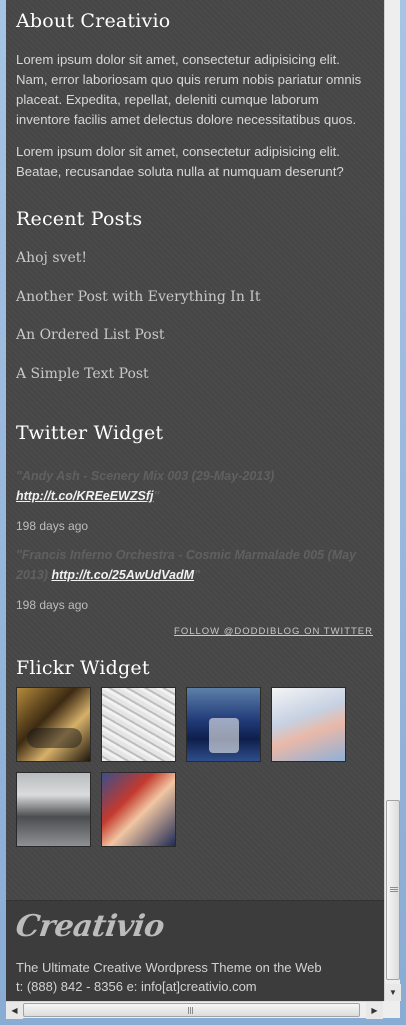 This screenshot has width=406, height=1025. What do you see at coordinates (14, 1010) in the screenshot?
I see `scroll-left-arrow-icon: ◀` at bounding box center [14, 1010].